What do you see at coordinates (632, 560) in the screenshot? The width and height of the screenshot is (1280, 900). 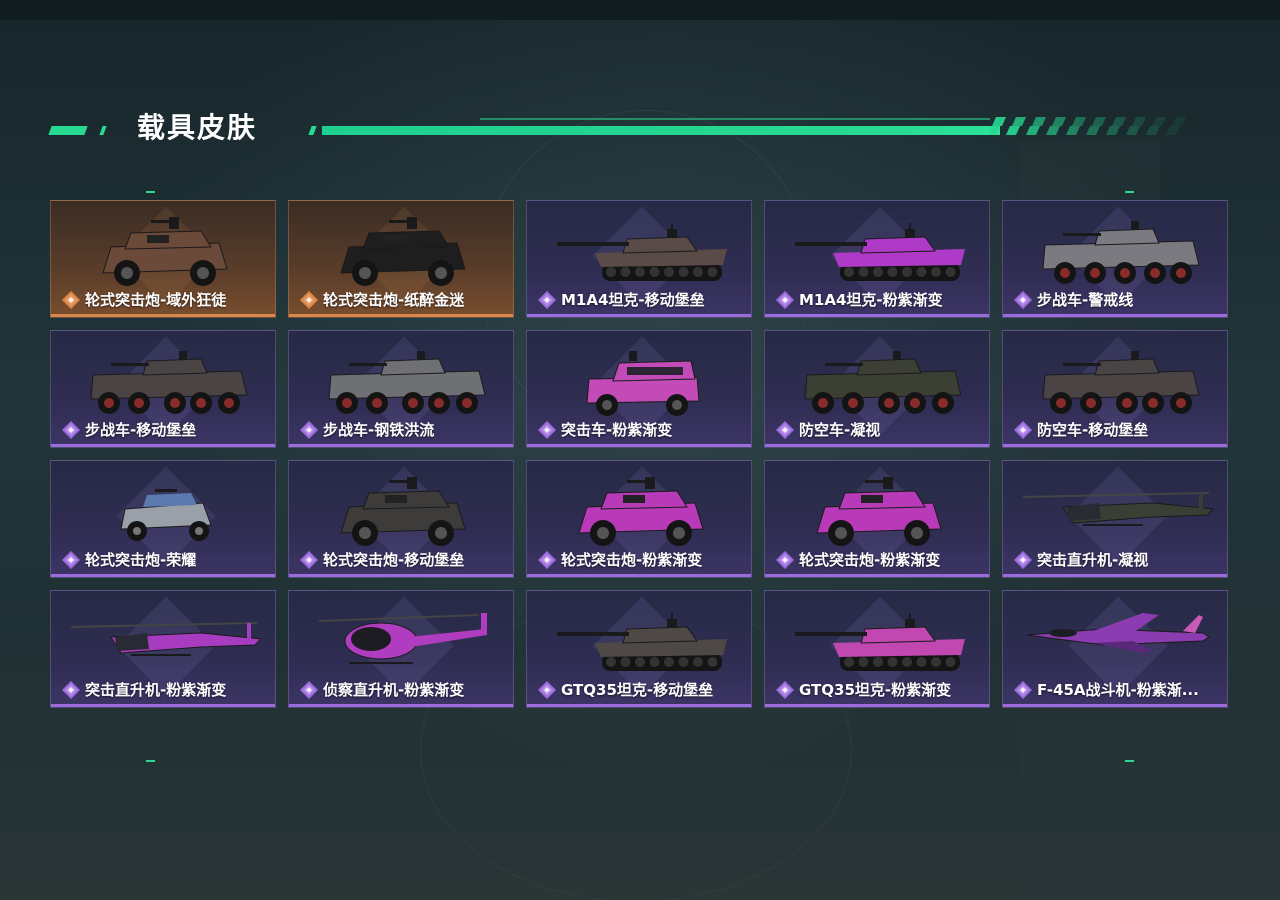 I see `skin-name: 轮式突击炮-粉紫渐变` at bounding box center [632, 560].